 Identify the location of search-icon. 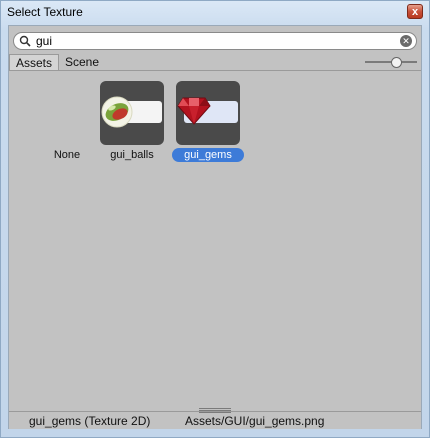
(25, 41).